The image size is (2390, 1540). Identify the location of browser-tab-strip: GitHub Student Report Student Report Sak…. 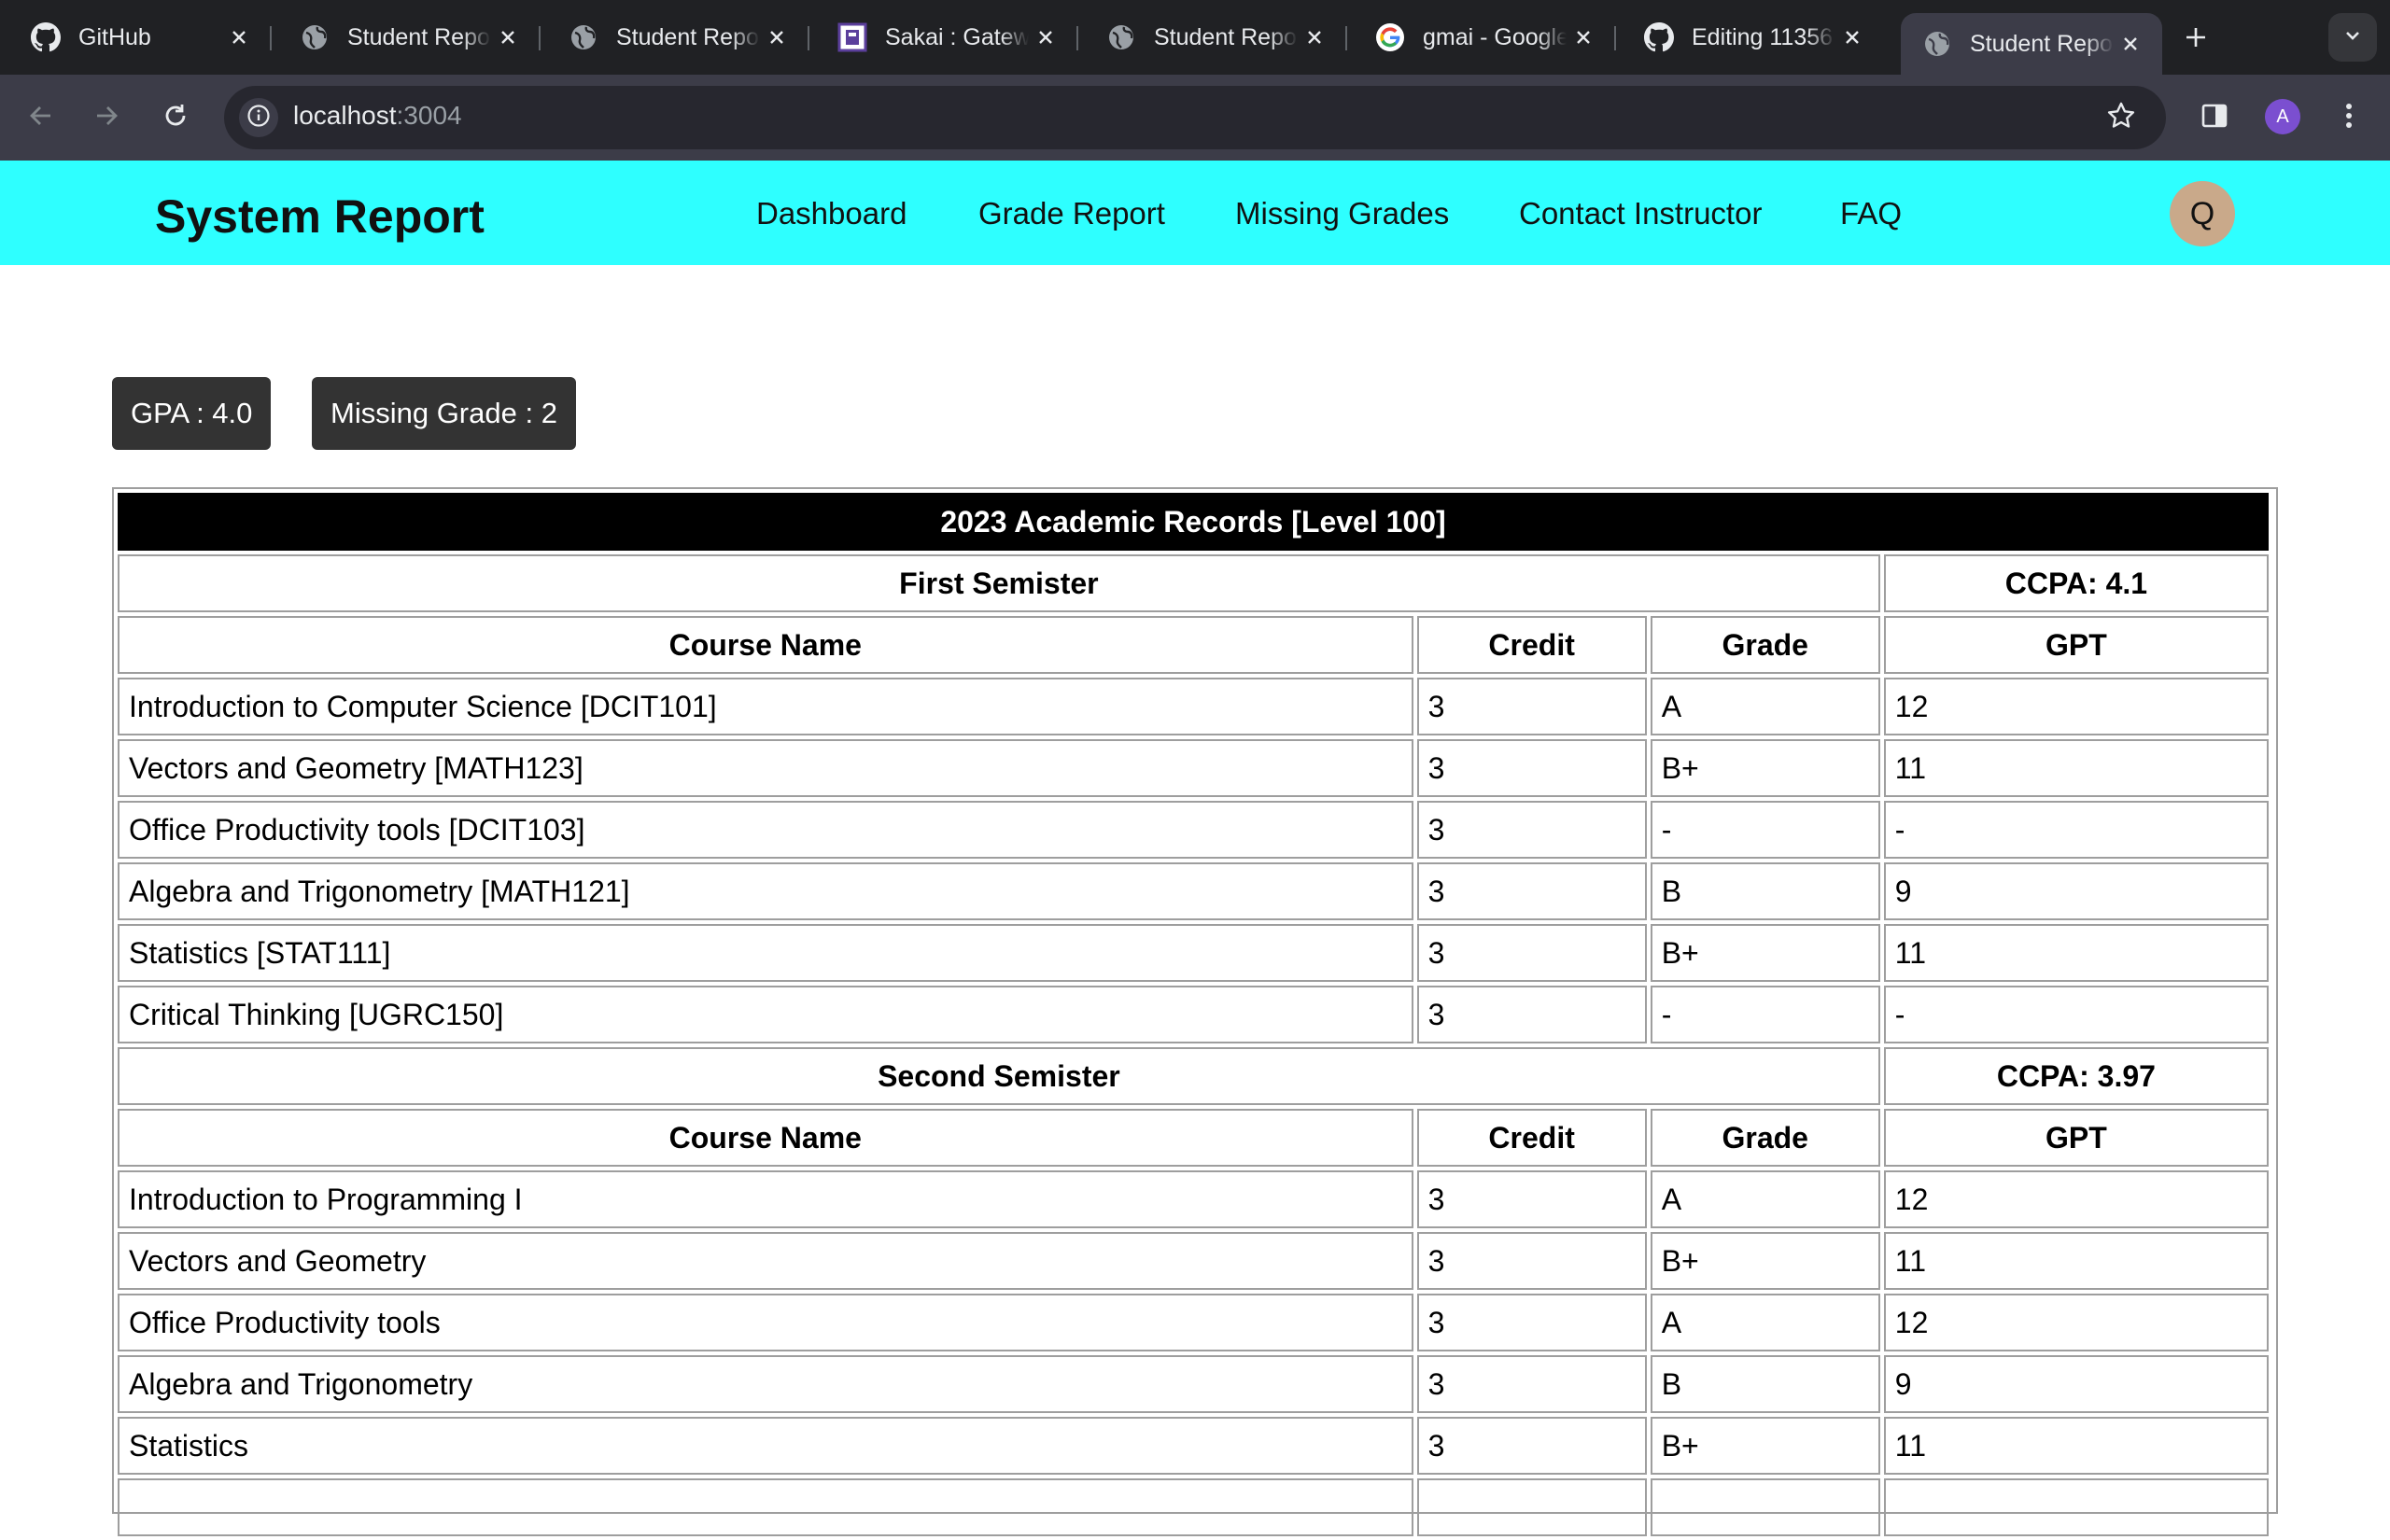
(1195, 37).